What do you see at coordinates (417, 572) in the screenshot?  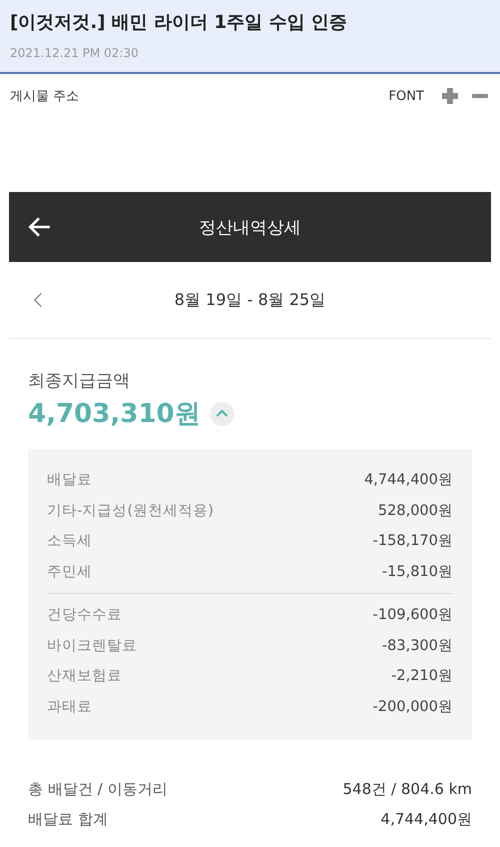 I see `detail-value: -15,810원` at bounding box center [417, 572].